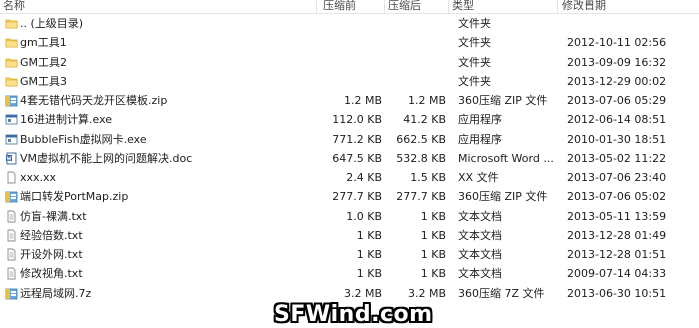  What do you see at coordinates (364, 216) in the screenshot?
I see `file-compressed-size: 1.0 KB` at bounding box center [364, 216].